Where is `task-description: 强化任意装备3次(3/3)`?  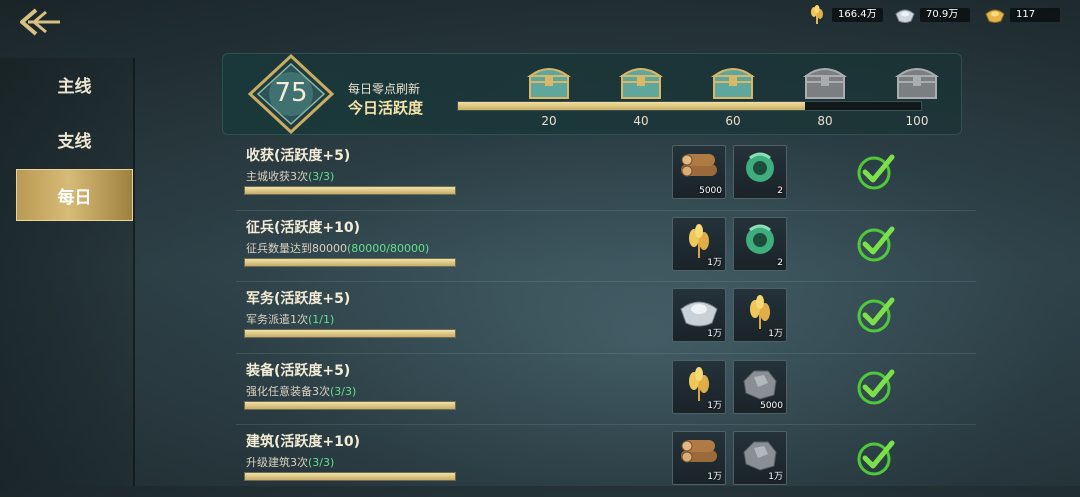 task-description: 强化任意装备3次(3/3) is located at coordinates (301, 391).